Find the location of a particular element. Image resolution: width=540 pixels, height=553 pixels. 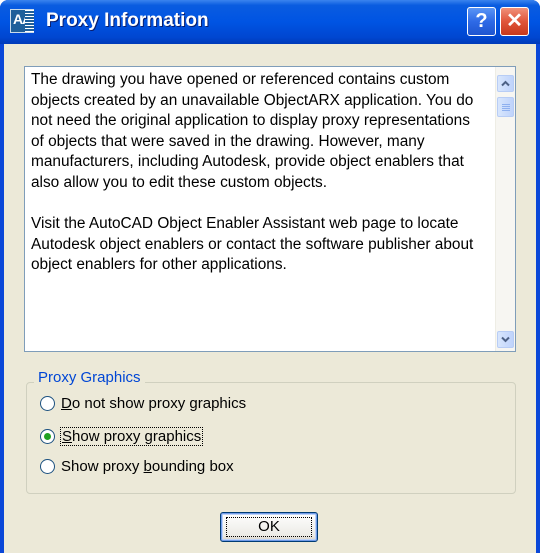

radio-label: Do not show proxy graphics is located at coordinates (154, 403).